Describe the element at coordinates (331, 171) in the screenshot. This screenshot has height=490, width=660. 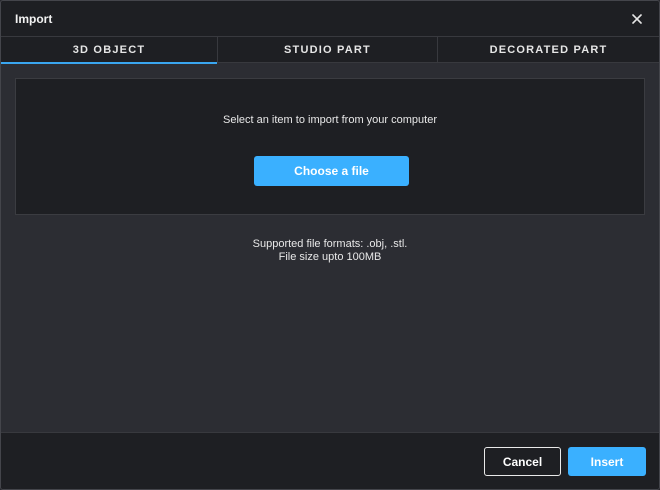
I see `choose-file-button: Choose a file` at that location.